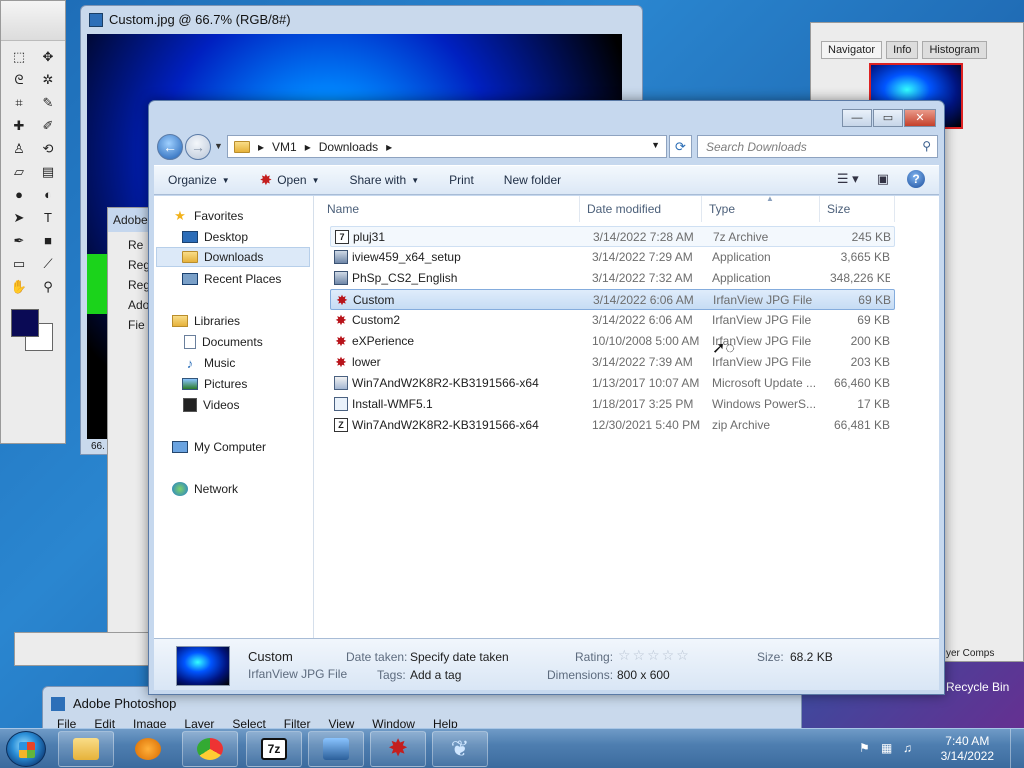  Describe the element at coordinates (848, 179) in the screenshot. I see `change-view-icon: ☰ ▾` at that location.